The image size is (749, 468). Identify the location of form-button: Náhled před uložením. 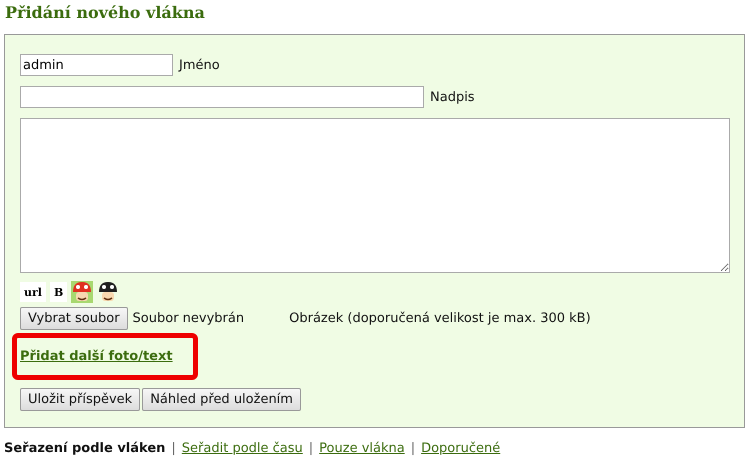
(221, 399).